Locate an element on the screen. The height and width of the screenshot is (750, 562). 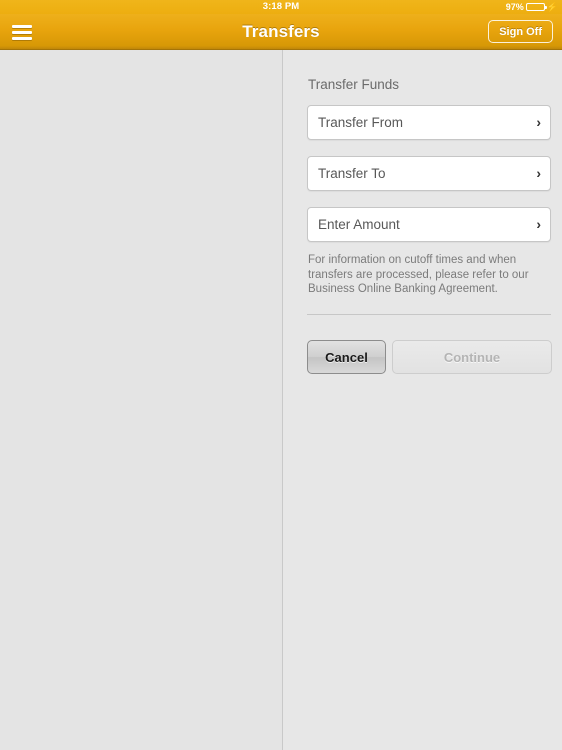
page-title: Transfers is located at coordinates (281, 31).